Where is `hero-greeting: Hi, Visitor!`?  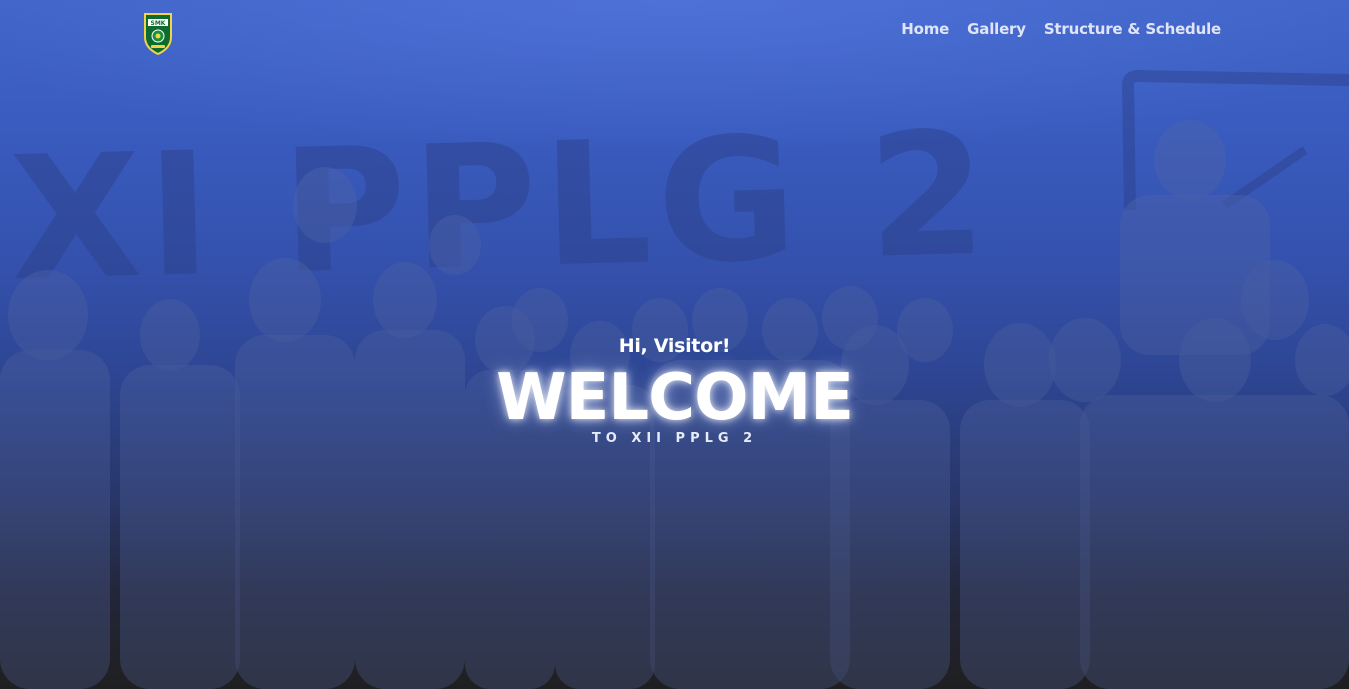 hero-greeting: Hi, Visitor! is located at coordinates (674, 346).